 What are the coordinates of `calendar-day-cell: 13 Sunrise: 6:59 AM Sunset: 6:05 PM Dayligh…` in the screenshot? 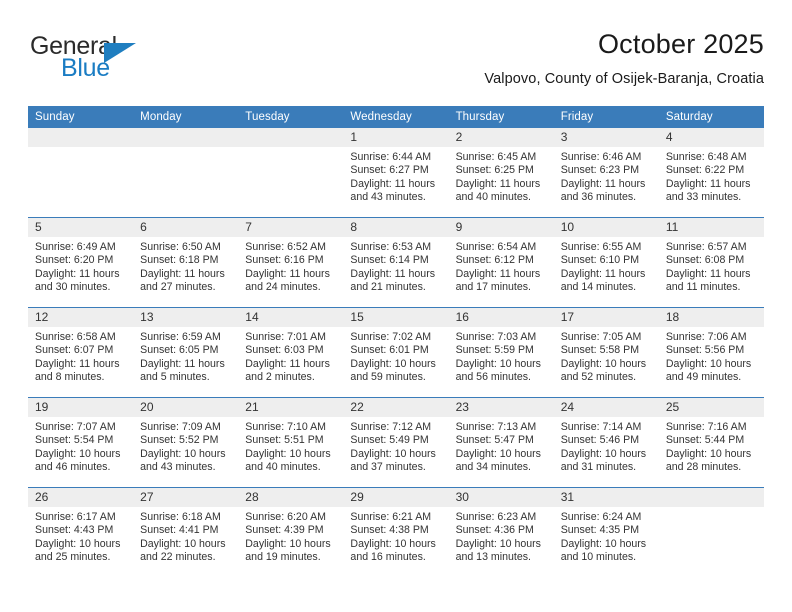 It's located at (186, 352).